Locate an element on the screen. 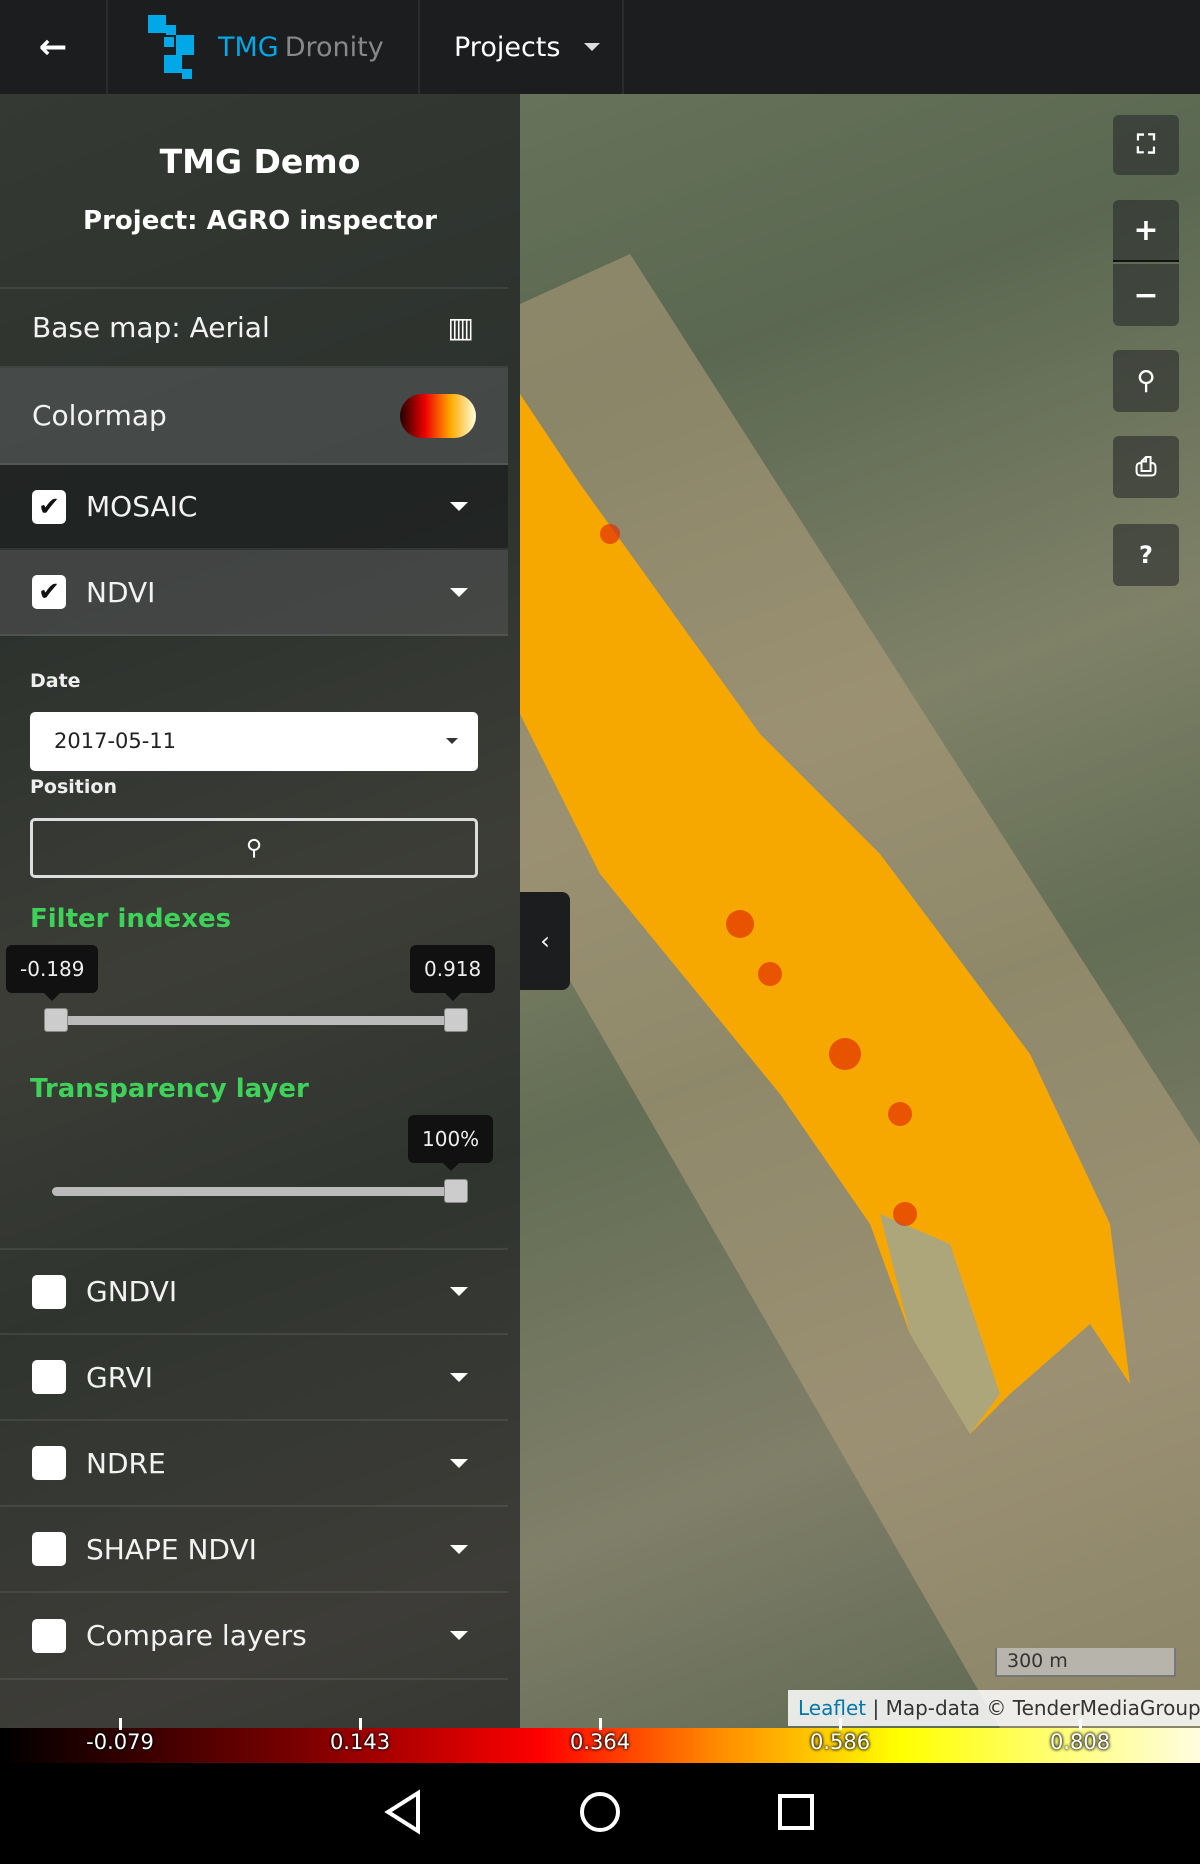  leaflet-link: Leaflet is located at coordinates (832, 1708).